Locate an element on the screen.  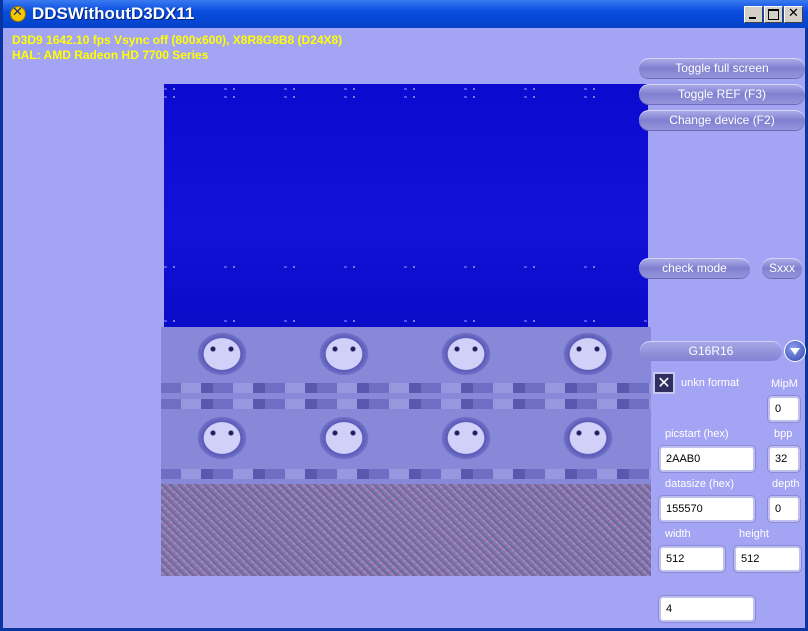
depth-field is located at coordinates (784, 509).